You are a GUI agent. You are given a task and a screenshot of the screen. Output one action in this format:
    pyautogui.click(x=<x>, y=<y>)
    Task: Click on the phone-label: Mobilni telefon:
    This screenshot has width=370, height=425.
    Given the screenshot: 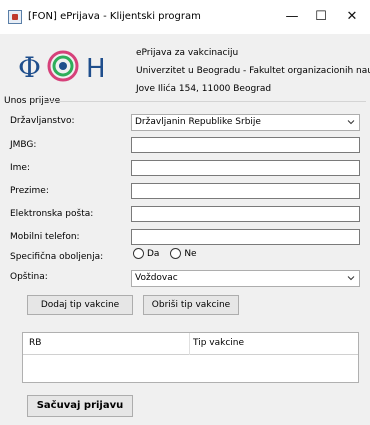 What is the action you would take?
    pyautogui.click(x=45, y=237)
    